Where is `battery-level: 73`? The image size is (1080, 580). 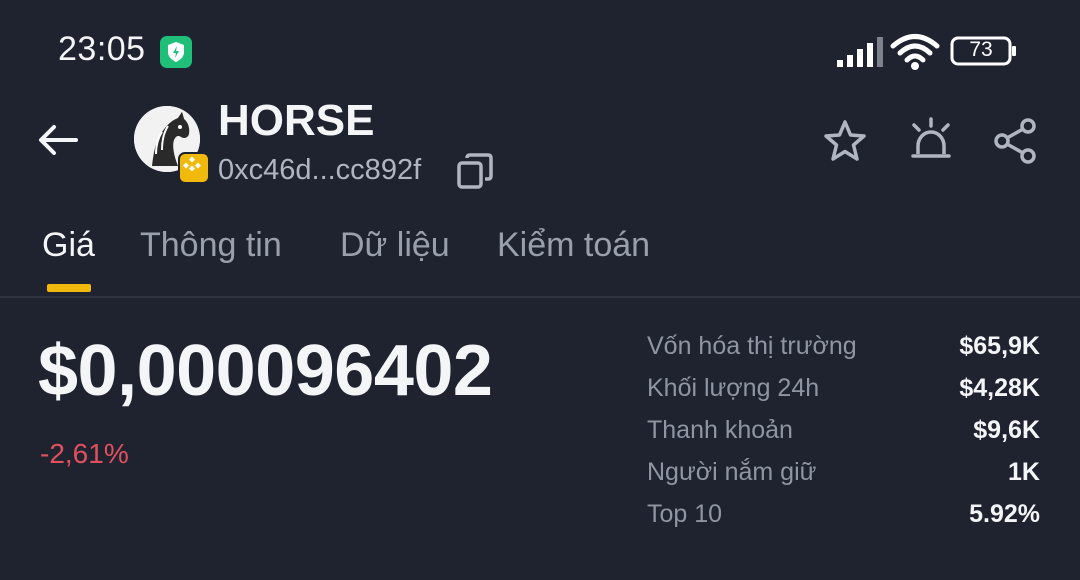 battery-level: 73 is located at coordinates (981, 49).